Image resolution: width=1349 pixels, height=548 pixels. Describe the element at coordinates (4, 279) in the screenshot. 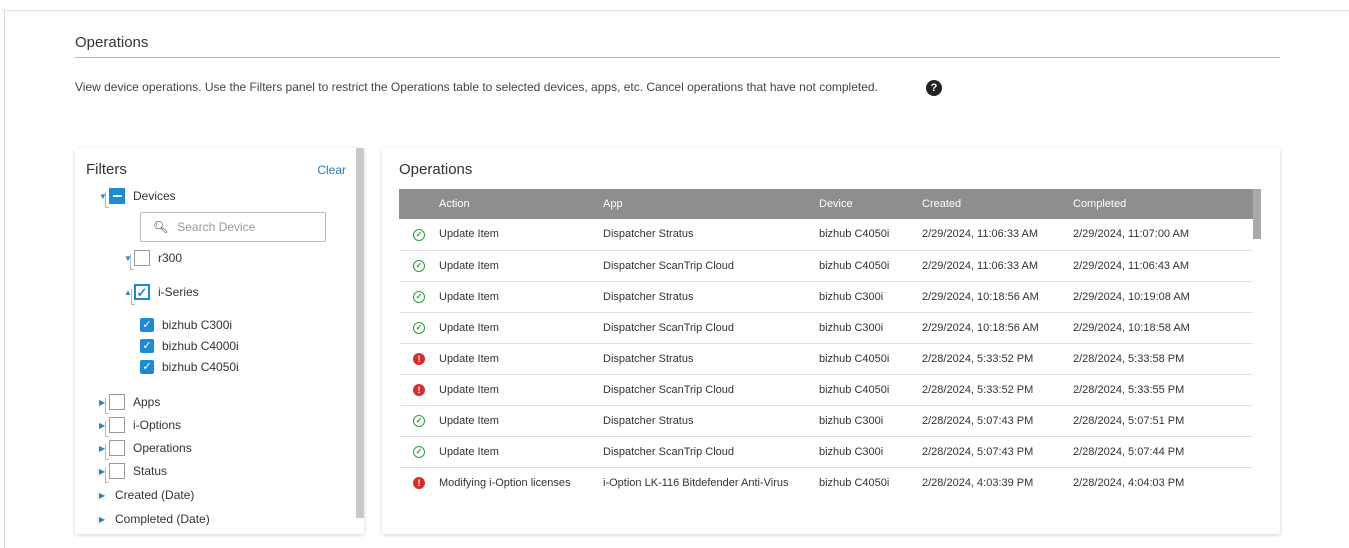

I see `page-frame-left` at that location.